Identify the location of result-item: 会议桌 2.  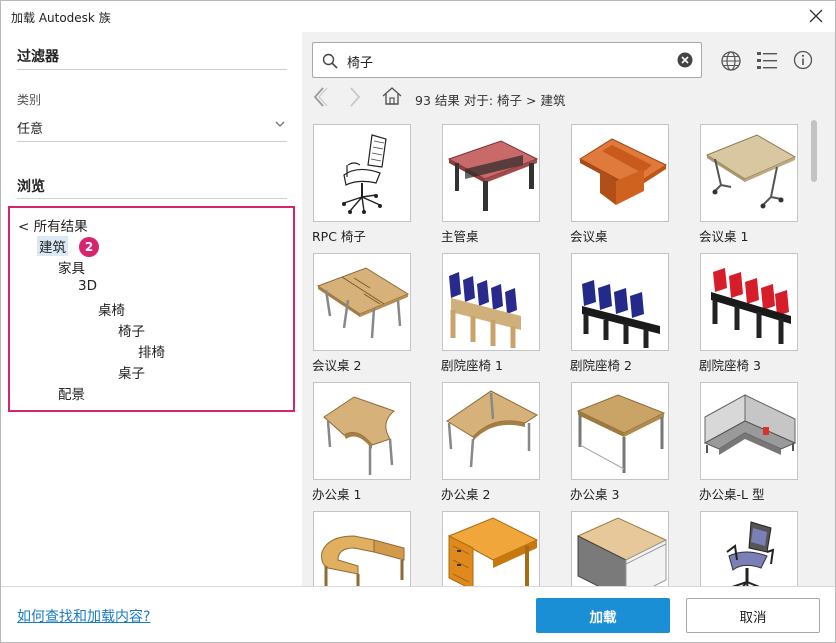
(372, 315).